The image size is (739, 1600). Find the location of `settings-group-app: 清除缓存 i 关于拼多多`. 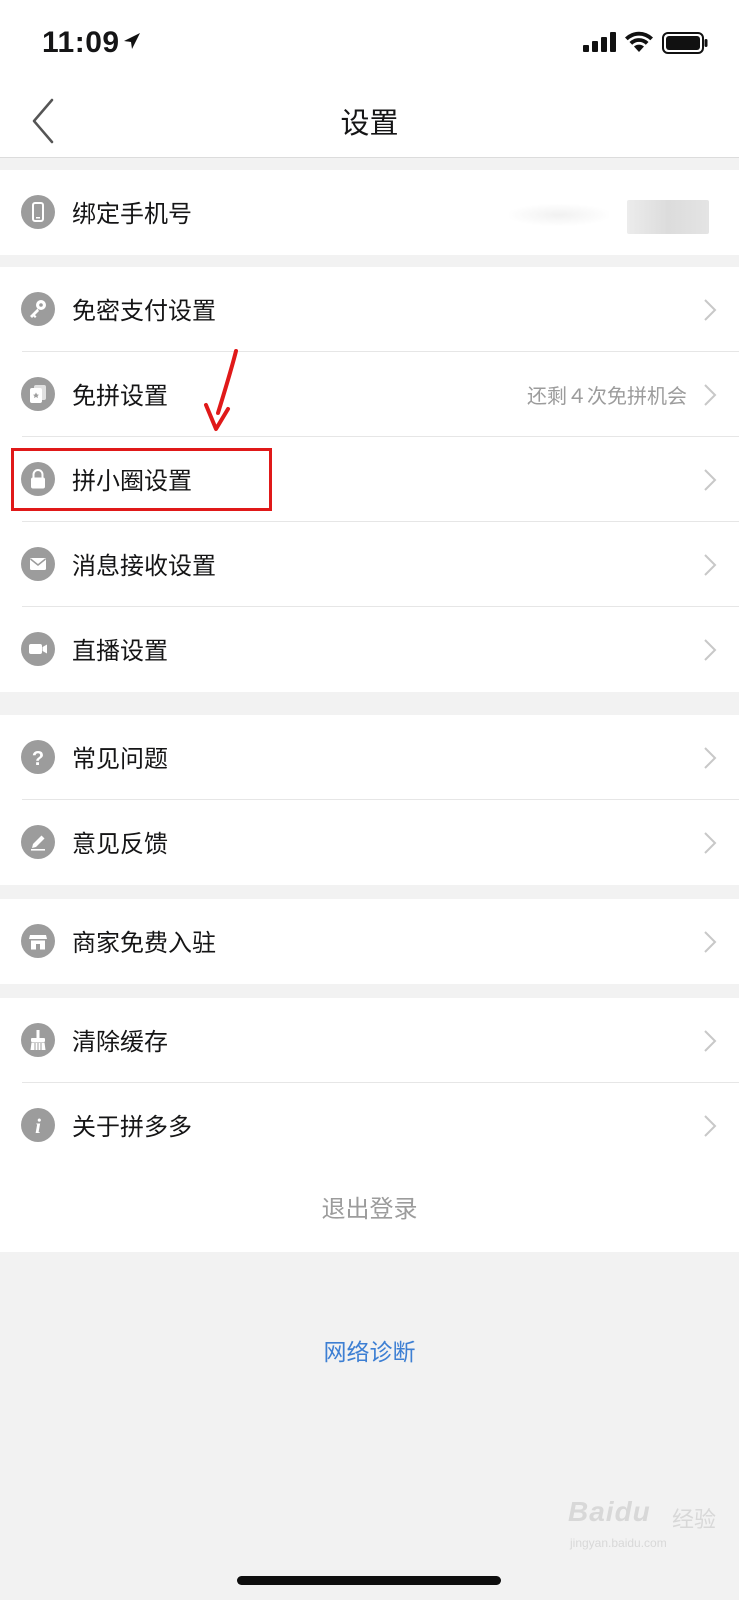

settings-group-app: 清除缓存 i 关于拼多多 is located at coordinates (369, 1083).